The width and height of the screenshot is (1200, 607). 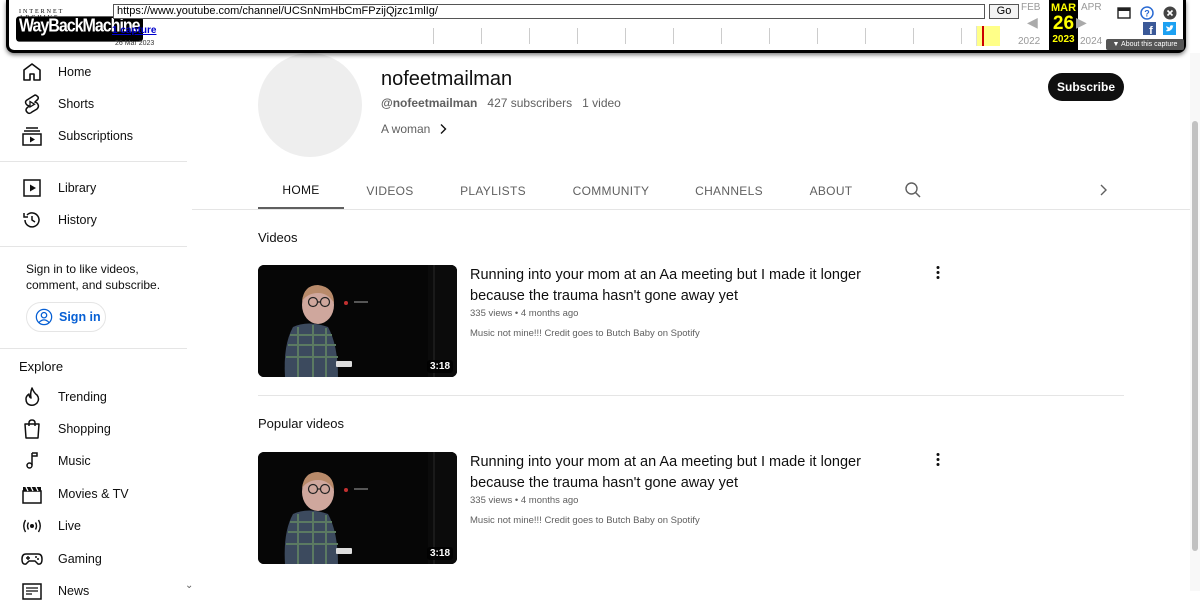 What do you see at coordinates (93, 494) in the screenshot?
I see `sidebar-item-label: Movies & TV` at bounding box center [93, 494].